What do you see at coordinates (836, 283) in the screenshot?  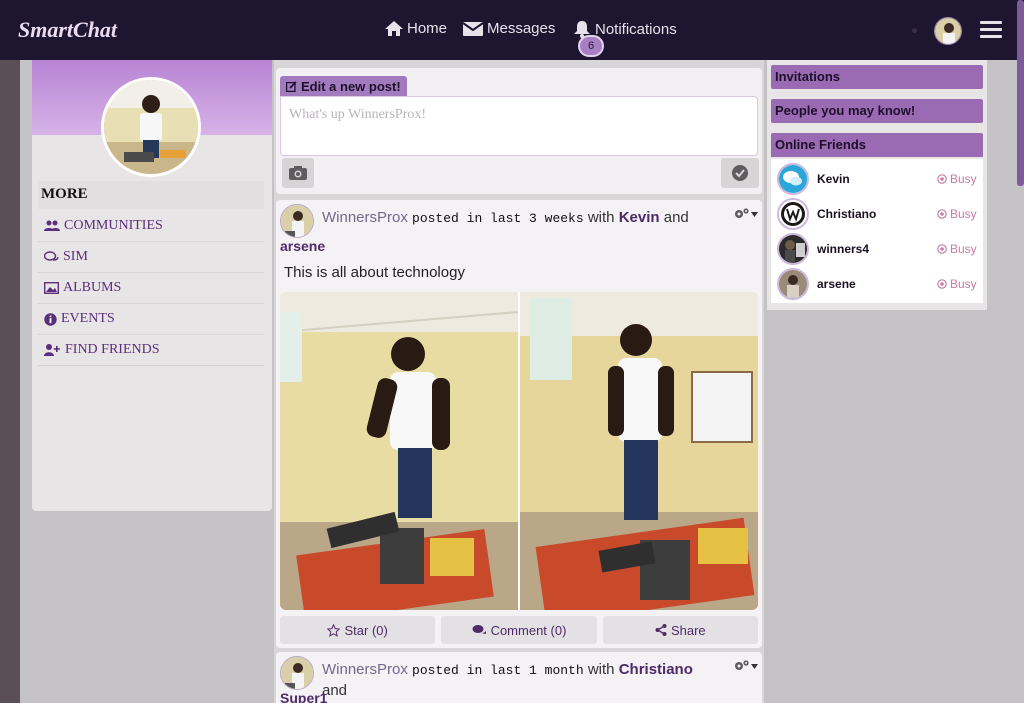 I see `friend-name: arsene` at bounding box center [836, 283].